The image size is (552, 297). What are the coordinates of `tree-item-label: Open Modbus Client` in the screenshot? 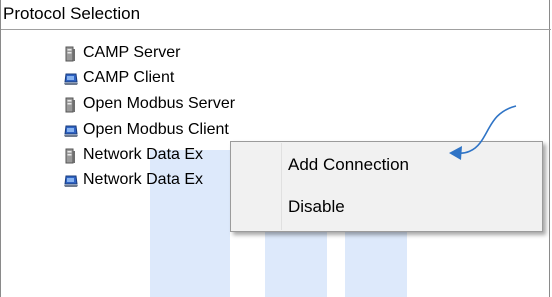 It's located at (156, 129).